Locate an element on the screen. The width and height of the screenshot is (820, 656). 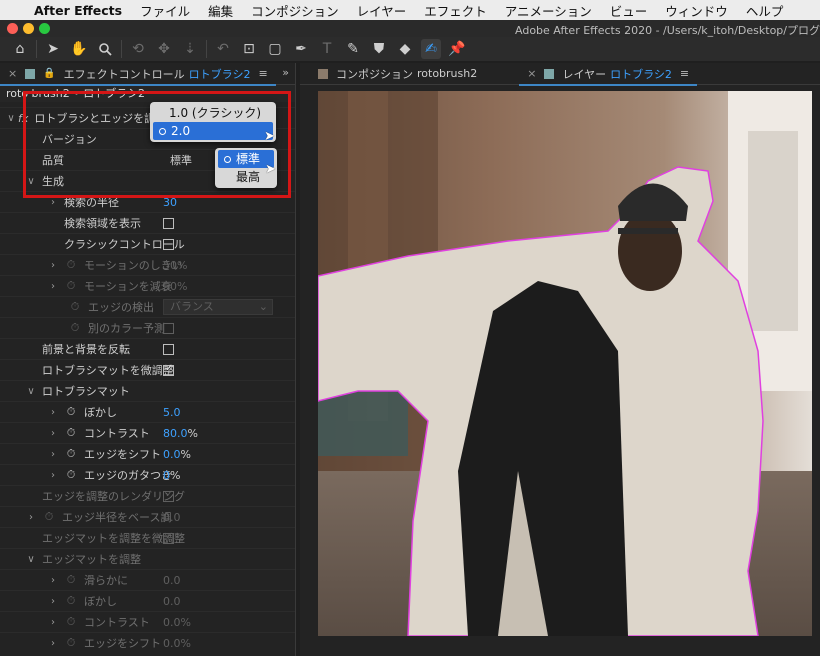
shift-edge2-value: 0.0% is located at coordinates (177, 643).